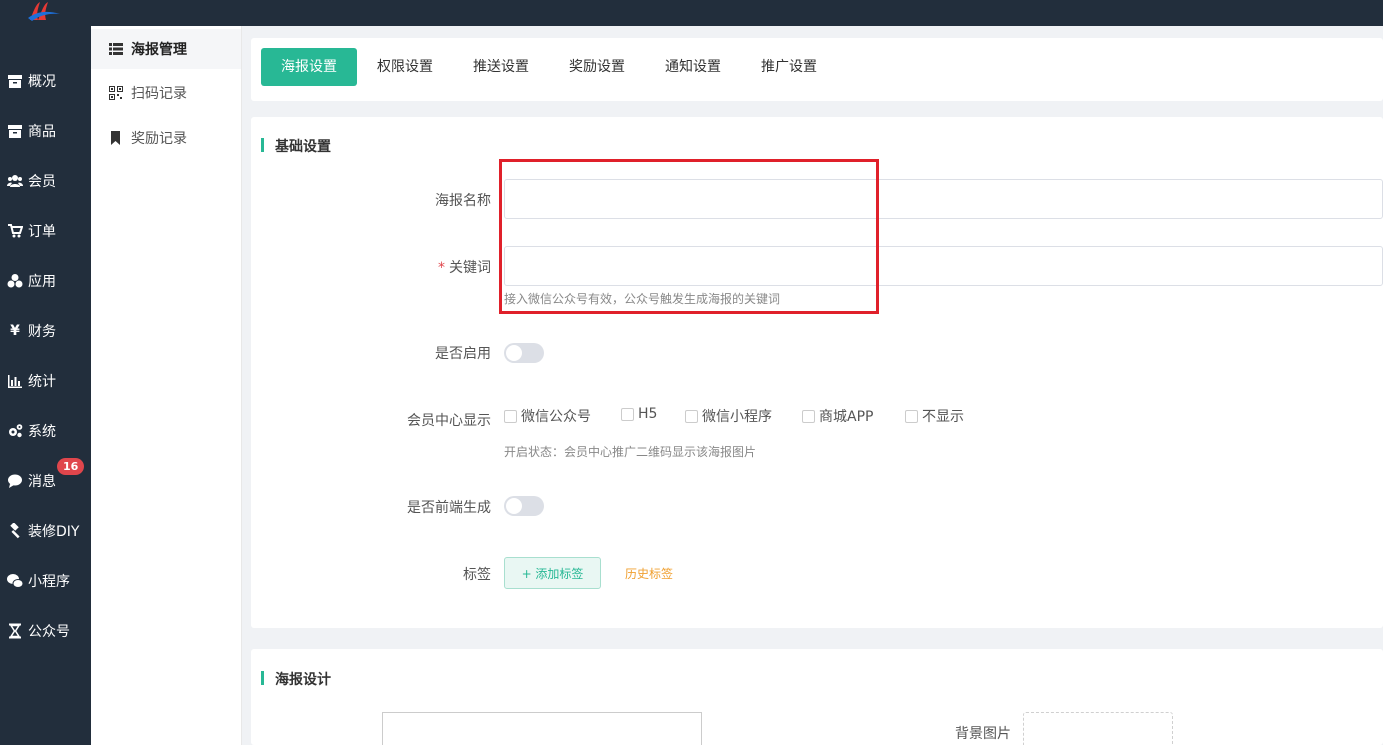 The image size is (1383, 745). Describe the element at coordinates (15, 381) in the screenshot. I see `bar-chart-icon` at that location.